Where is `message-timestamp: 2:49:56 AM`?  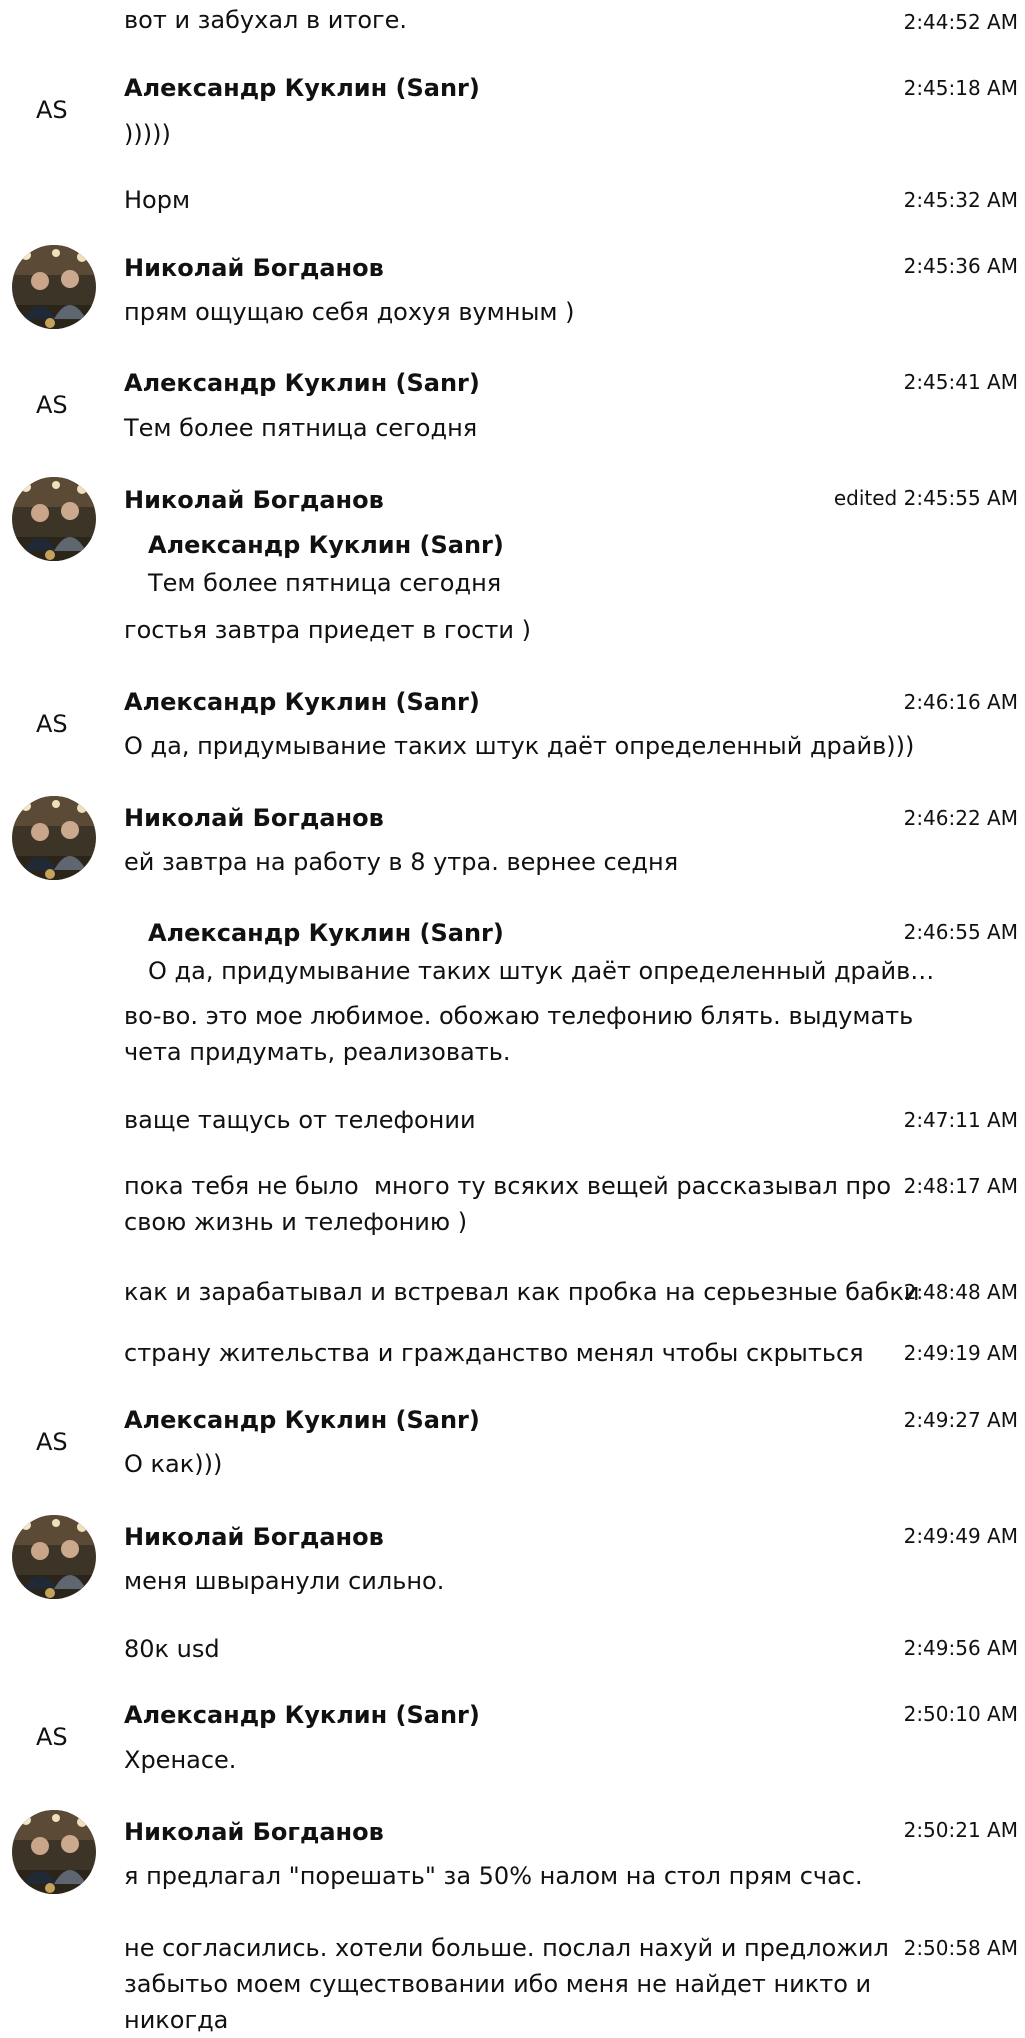
message-timestamp: 2:49:56 AM is located at coordinates (960, 1648).